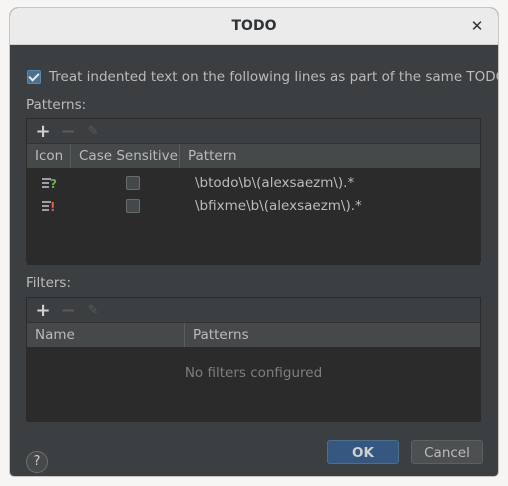  I want to click on pattern-text: \bfixme\b\(alexsaezm\).*, so click(278, 205).